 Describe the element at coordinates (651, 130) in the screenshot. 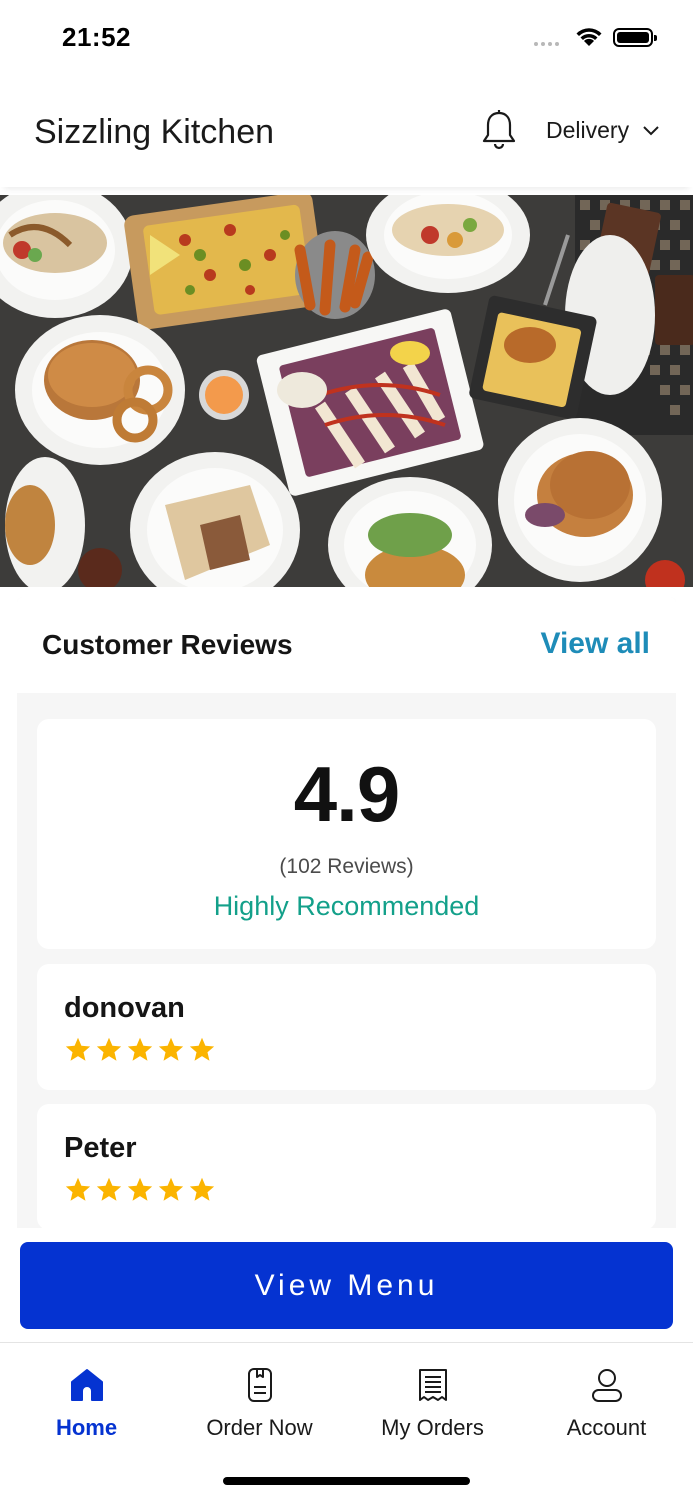

I see `chevron-down-icon` at that location.